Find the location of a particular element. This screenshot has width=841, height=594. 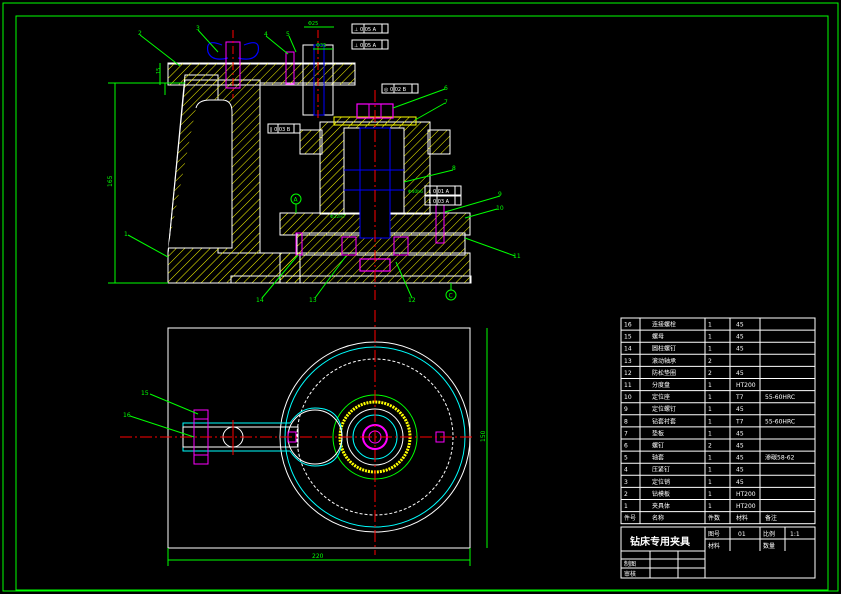

bom-cell-name: 定位螺钉 is located at coordinates (664, 409).